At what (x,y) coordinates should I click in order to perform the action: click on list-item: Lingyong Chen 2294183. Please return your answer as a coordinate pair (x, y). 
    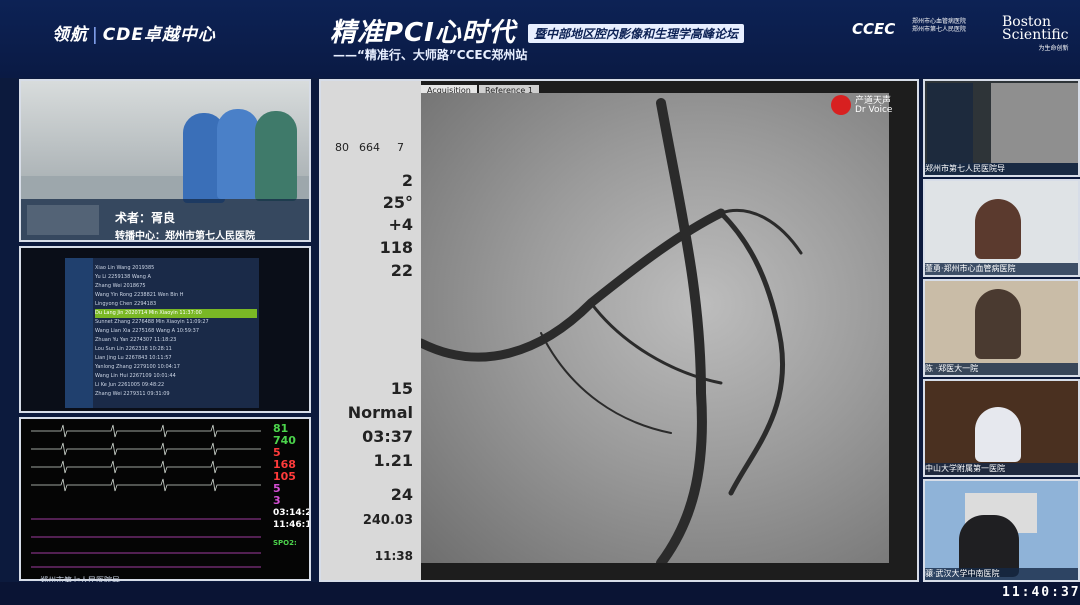
    Looking at the image, I should click on (176, 304).